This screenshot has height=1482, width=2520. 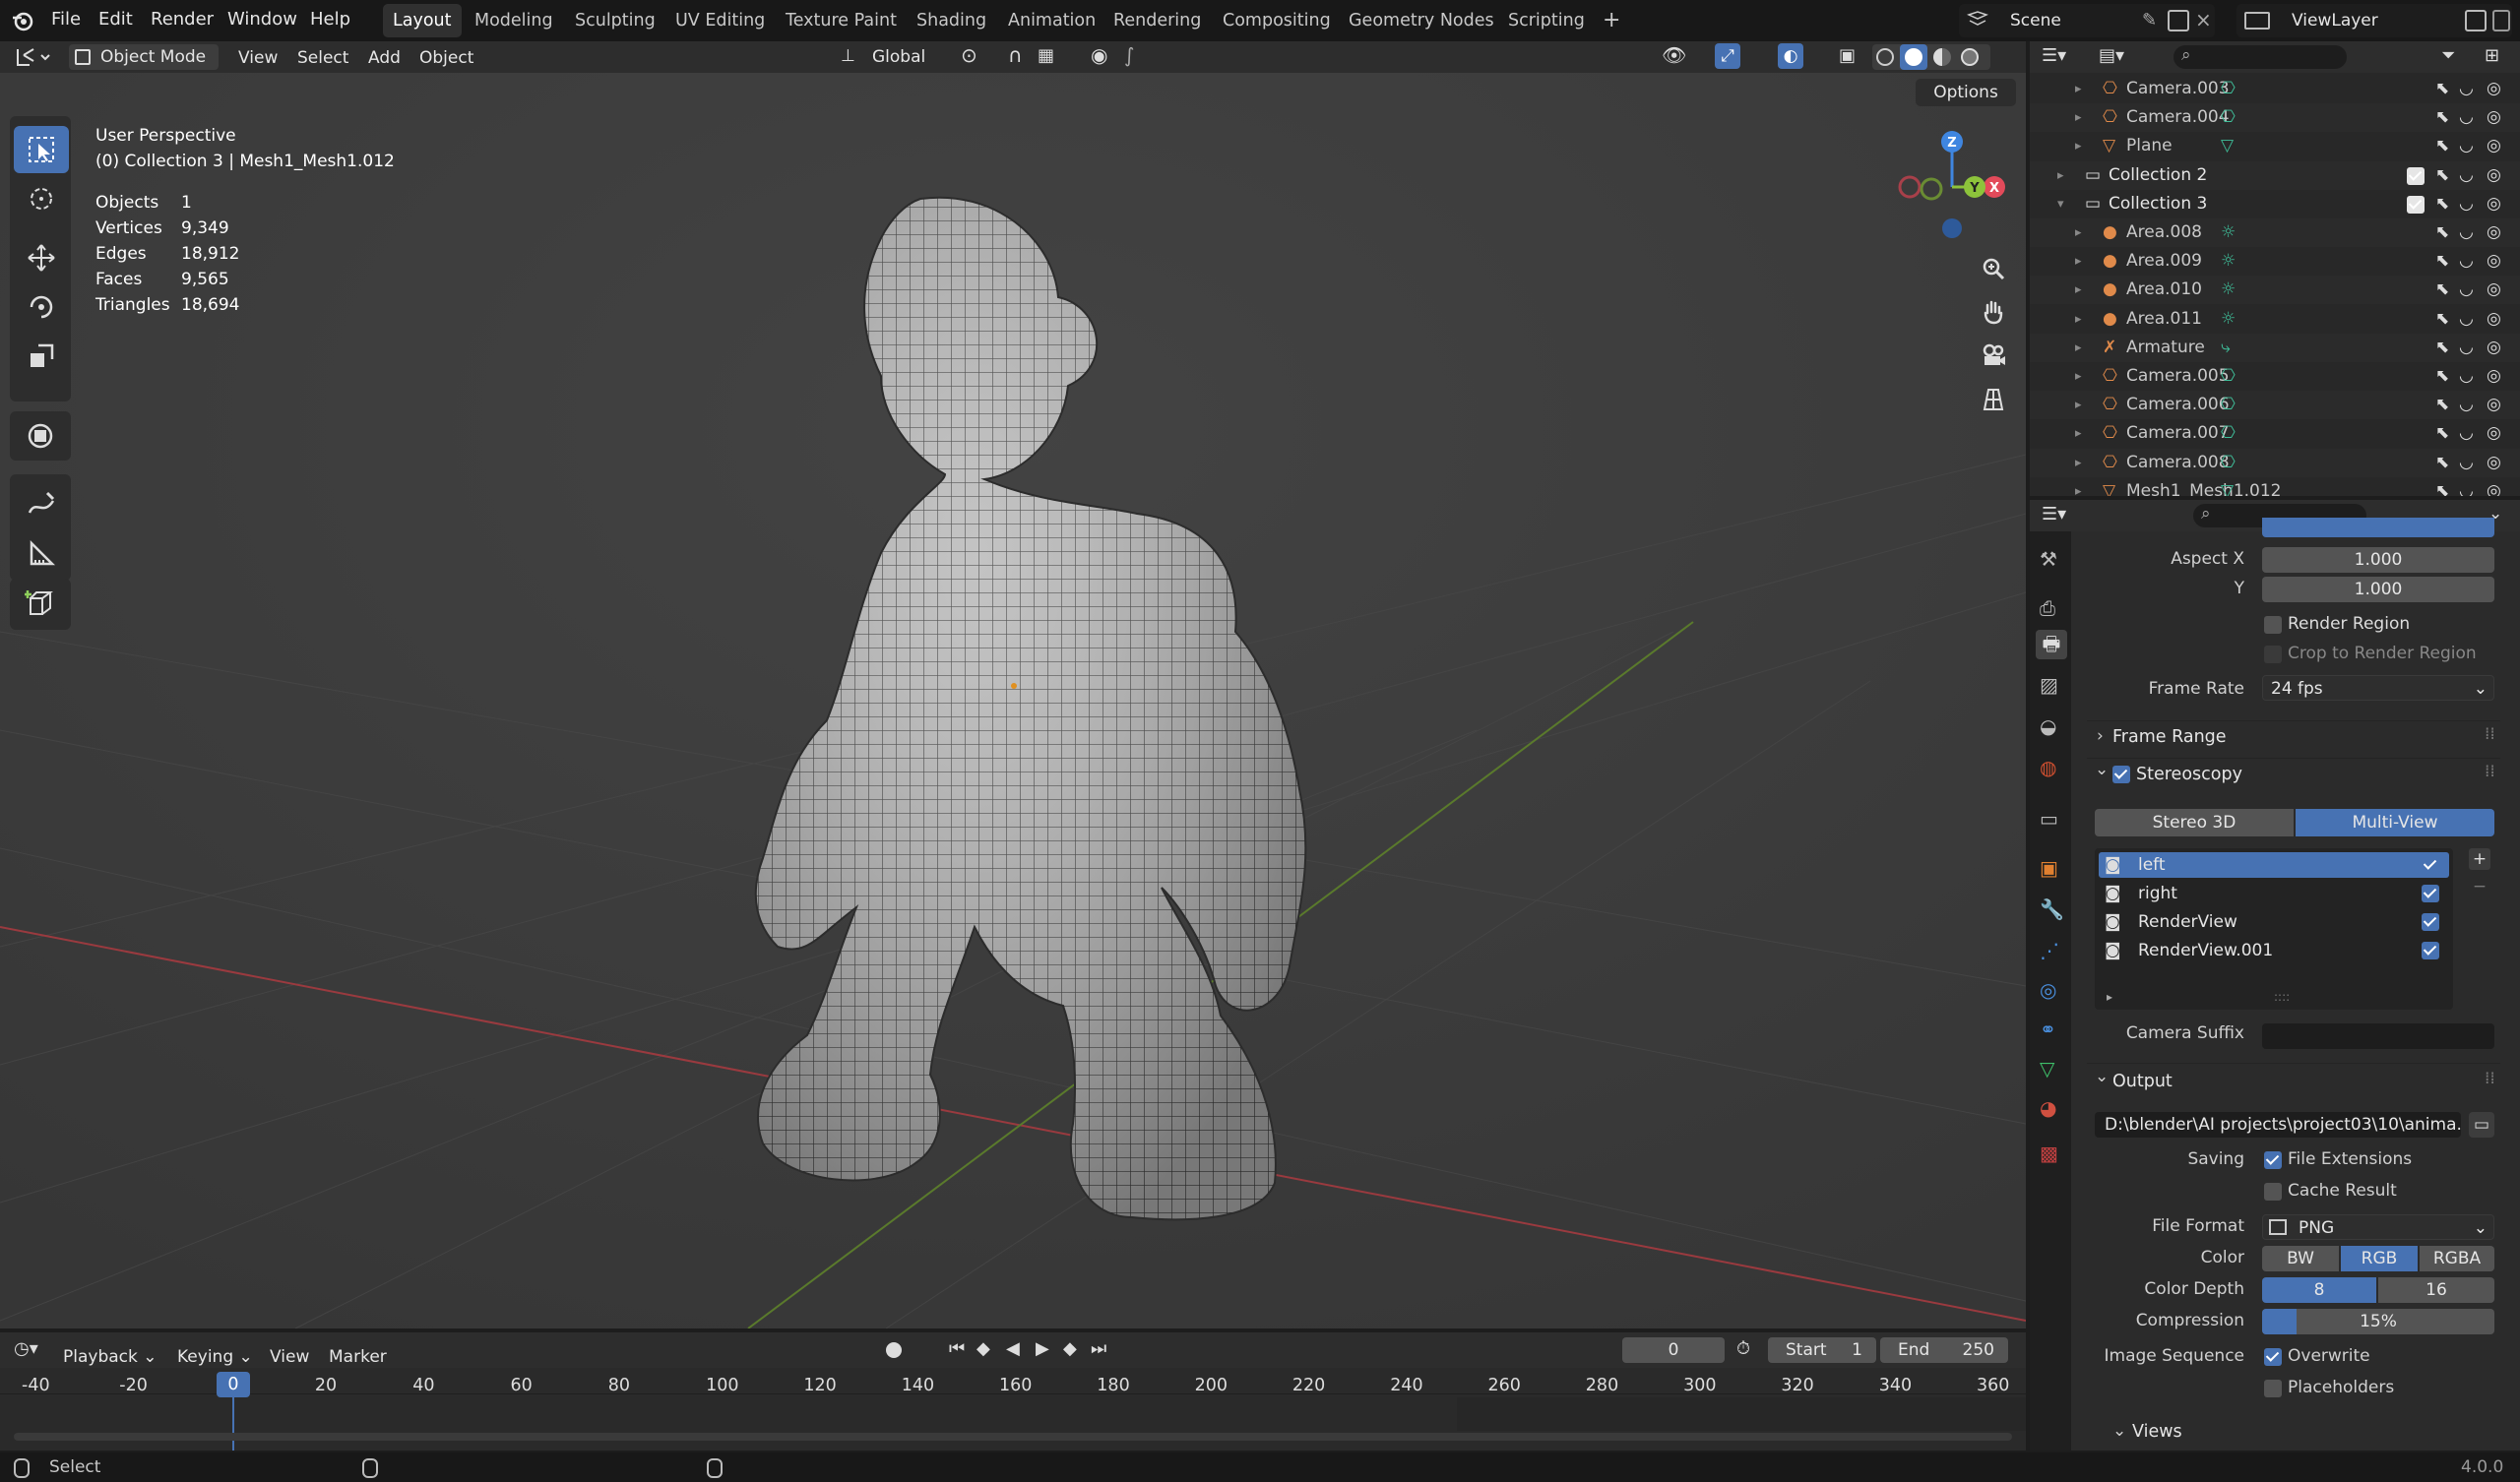 I want to click on menu-file: File, so click(x=66, y=20).